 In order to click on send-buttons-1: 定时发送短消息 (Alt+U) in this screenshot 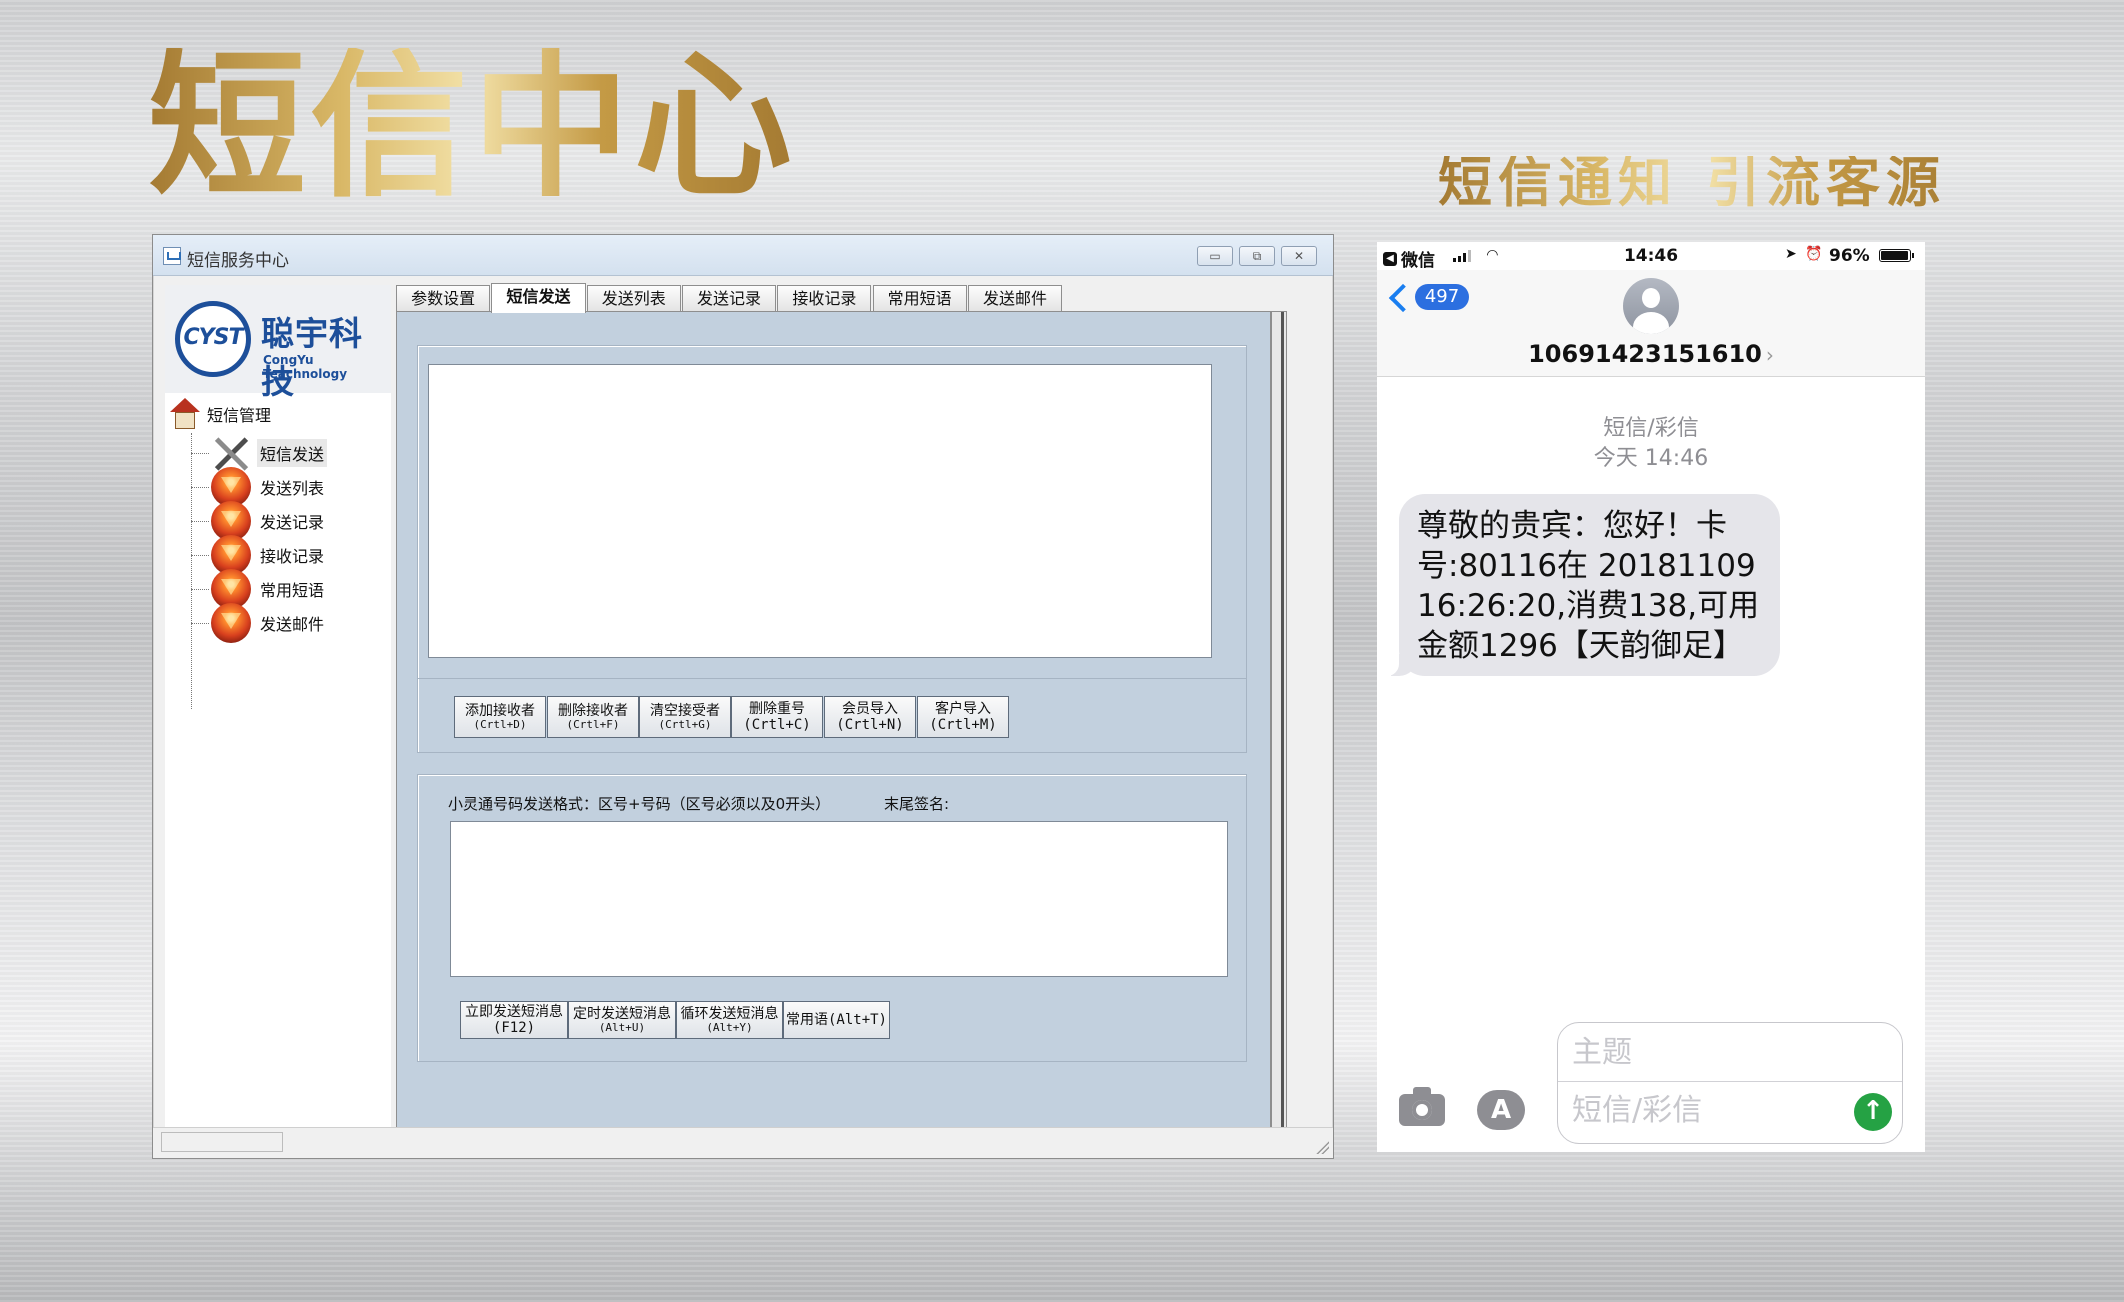, I will do `click(622, 1020)`.